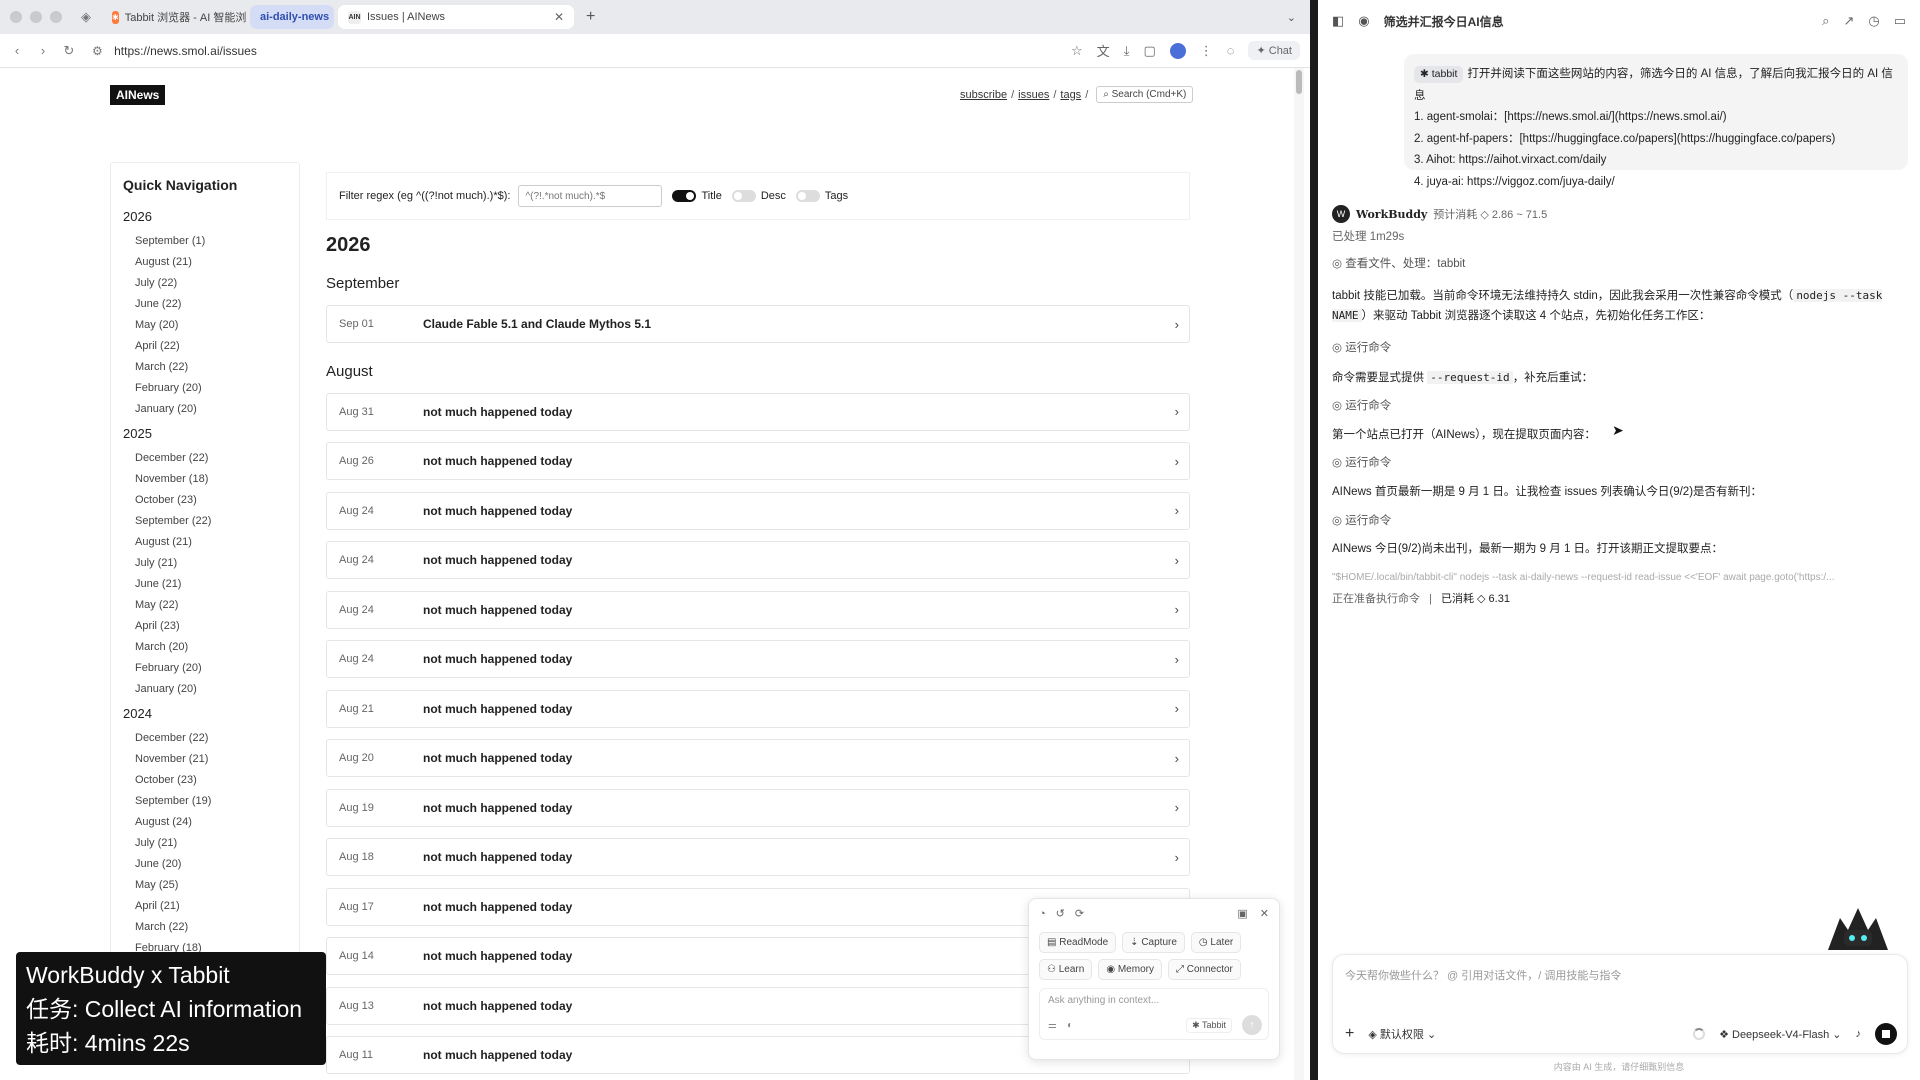 This screenshot has width=1920, height=1080. Describe the element at coordinates (205, 801) in the screenshot. I see `quick-nav-month-link: September (19)` at that location.